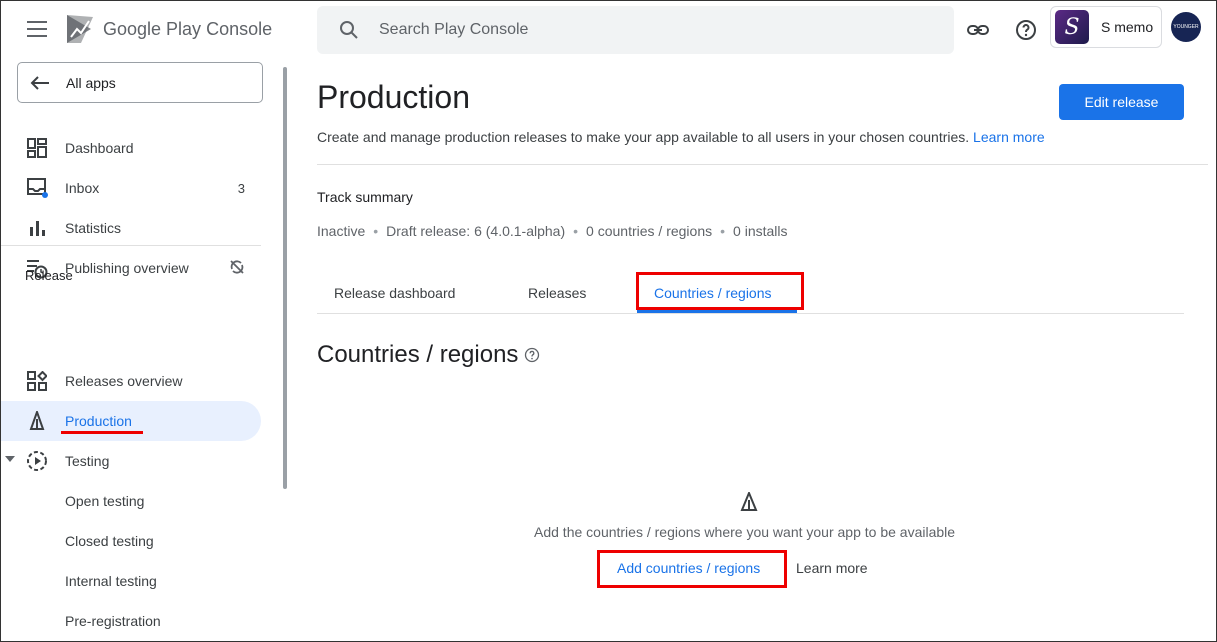 The width and height of the screenshot is (1217, 642). What do you see at coordinates (418, 354) in the screenshot?
I see `section-title-text: Countries / regions` at bounding box center [418, 354].